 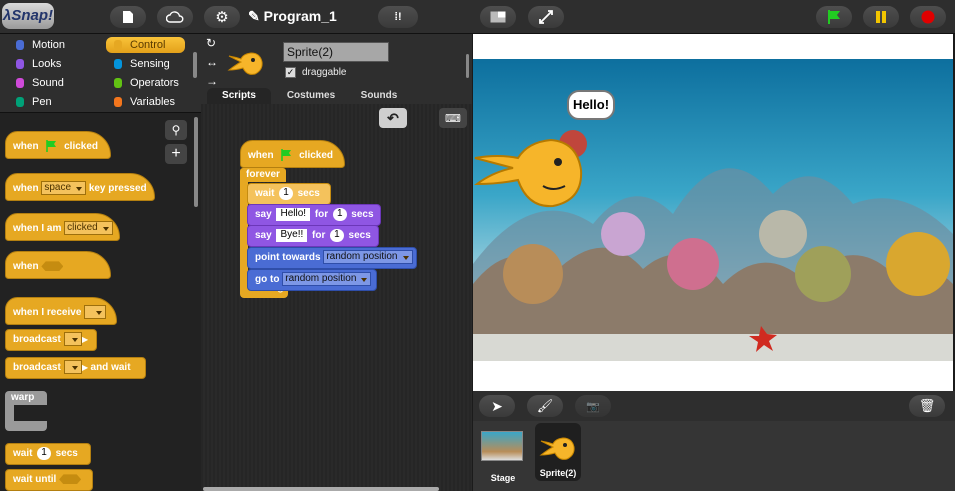 What do you see at coordinates (834, 17) in the screenshot?
I see `green-flag-button` at bounding box center [834, 17].